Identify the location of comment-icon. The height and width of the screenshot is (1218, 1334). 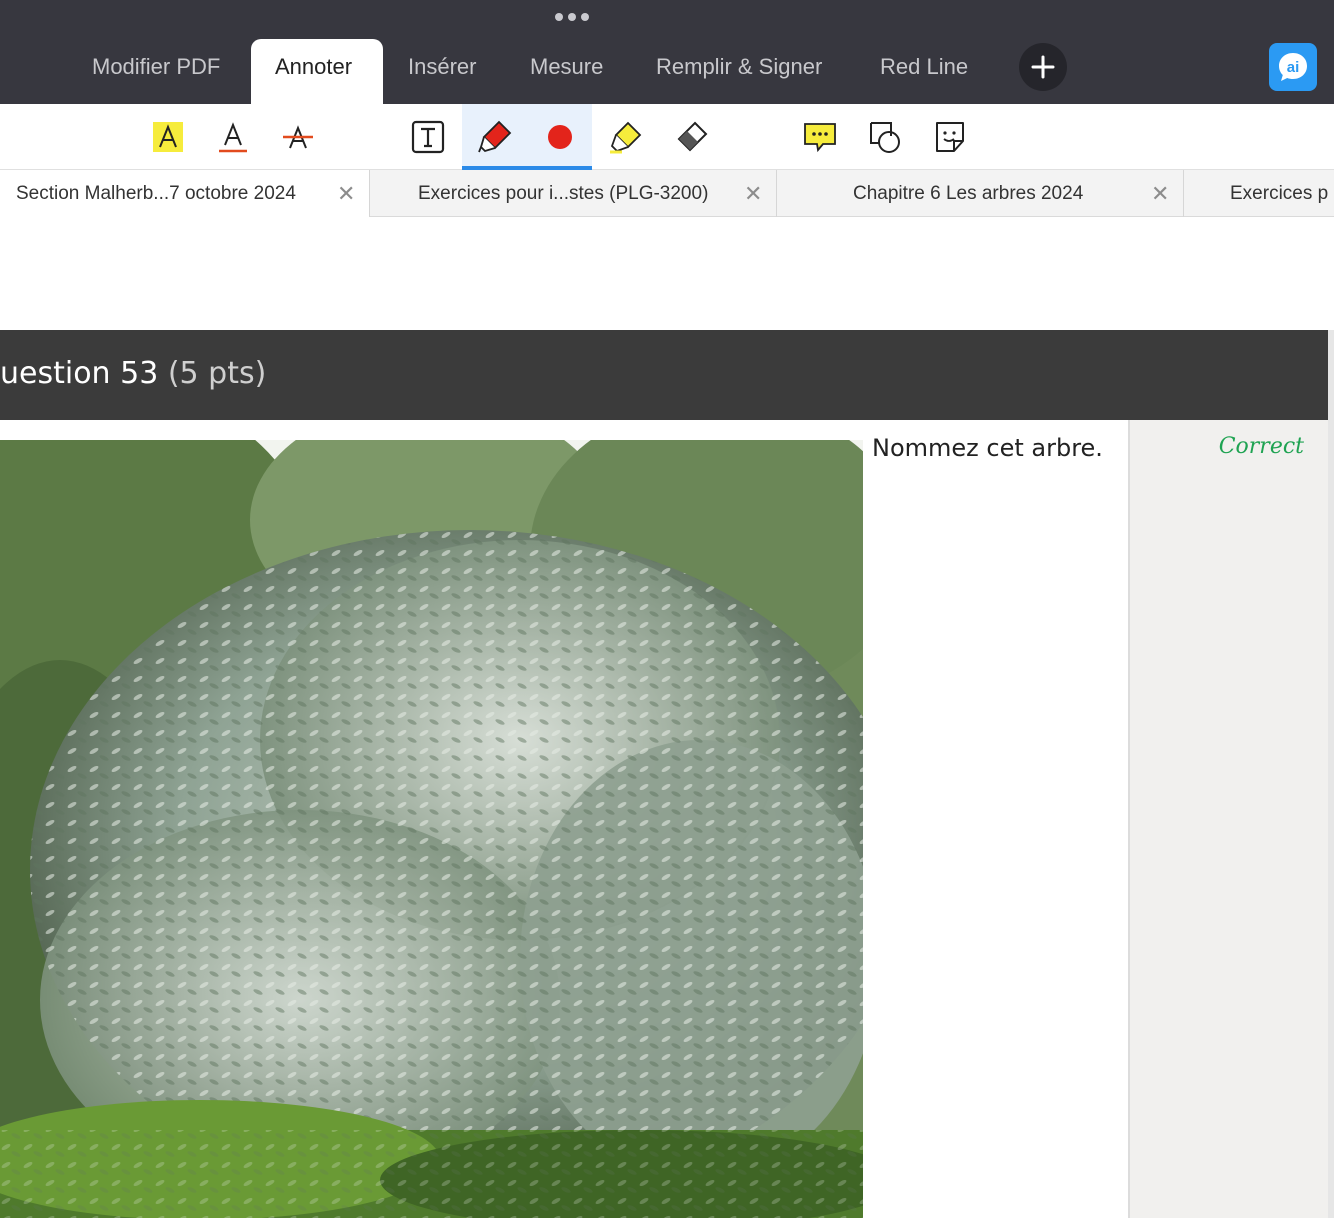
(820, 138).